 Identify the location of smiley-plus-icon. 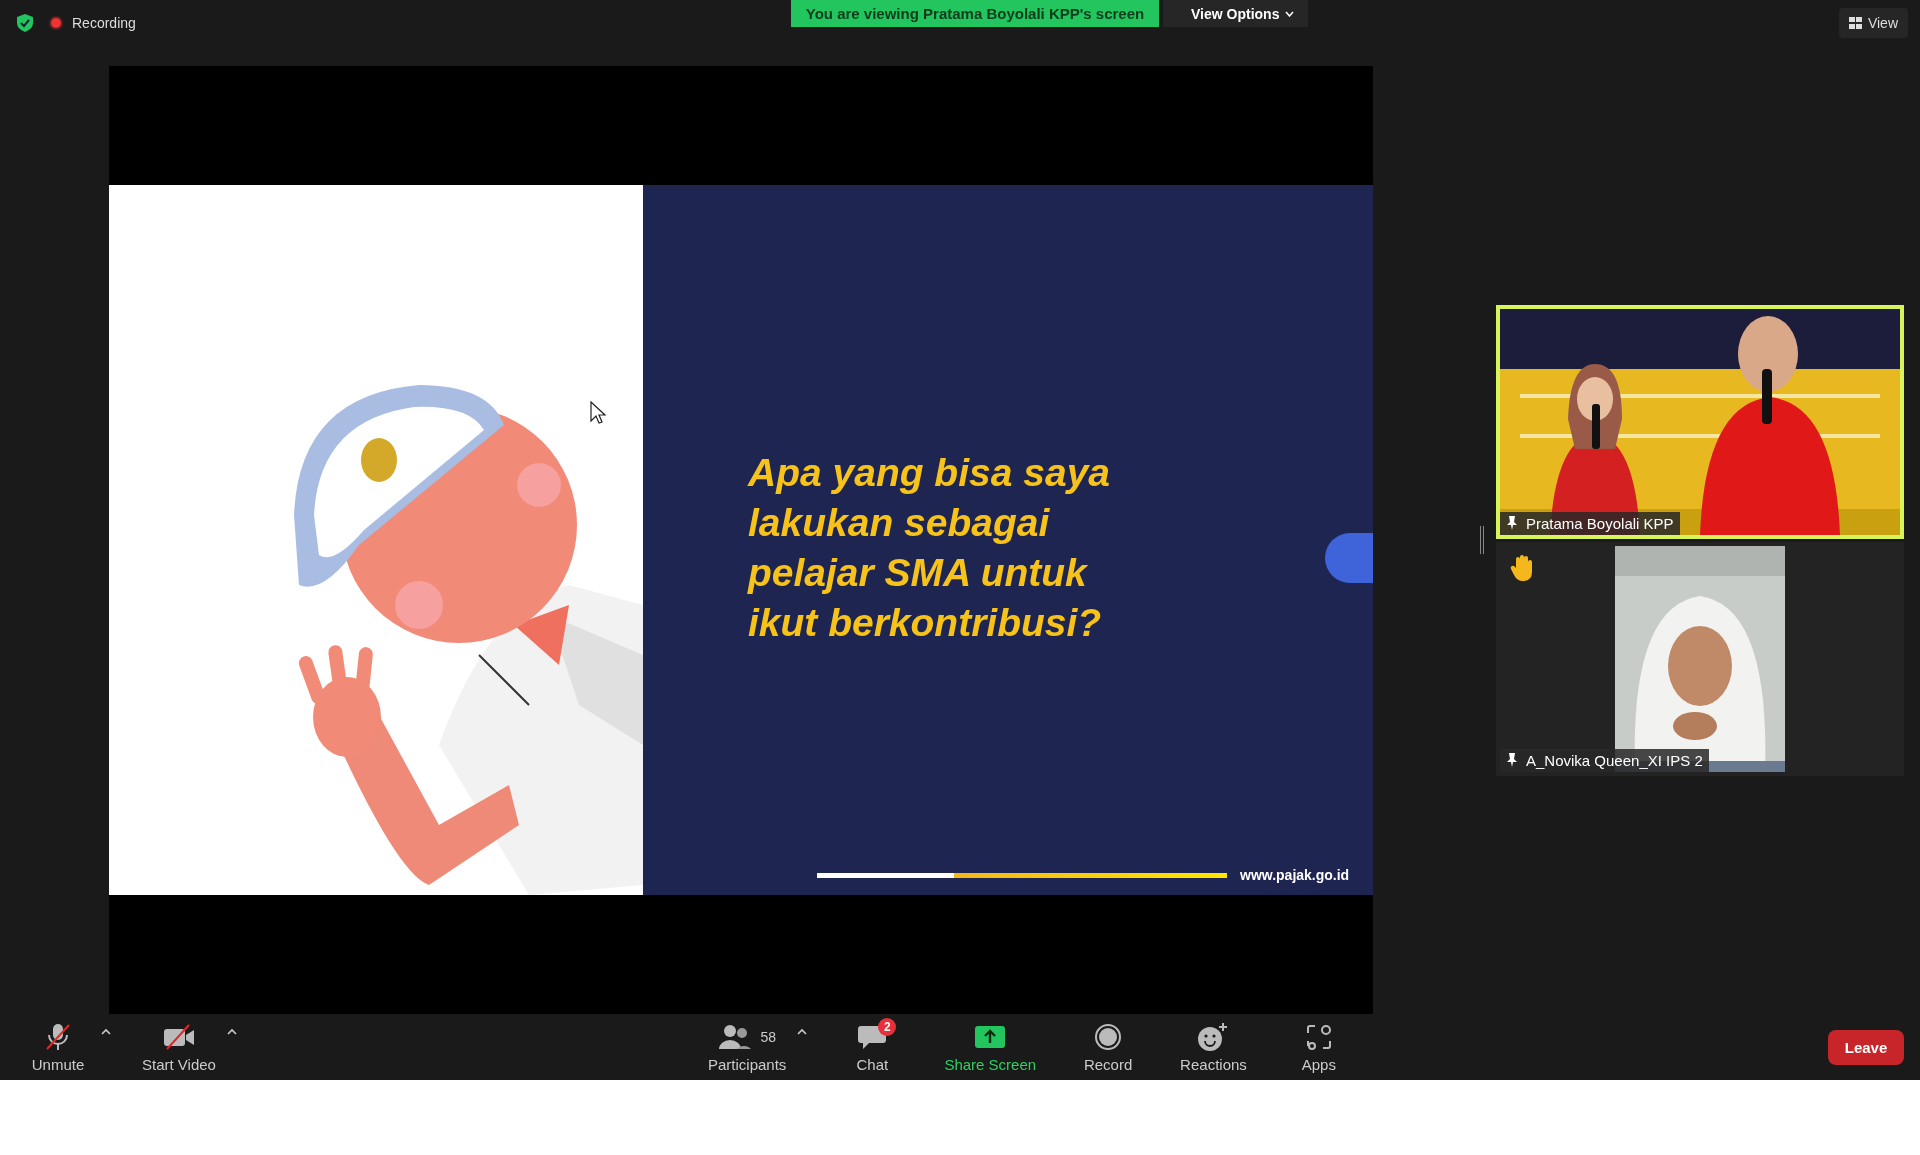
(1213, 1036).